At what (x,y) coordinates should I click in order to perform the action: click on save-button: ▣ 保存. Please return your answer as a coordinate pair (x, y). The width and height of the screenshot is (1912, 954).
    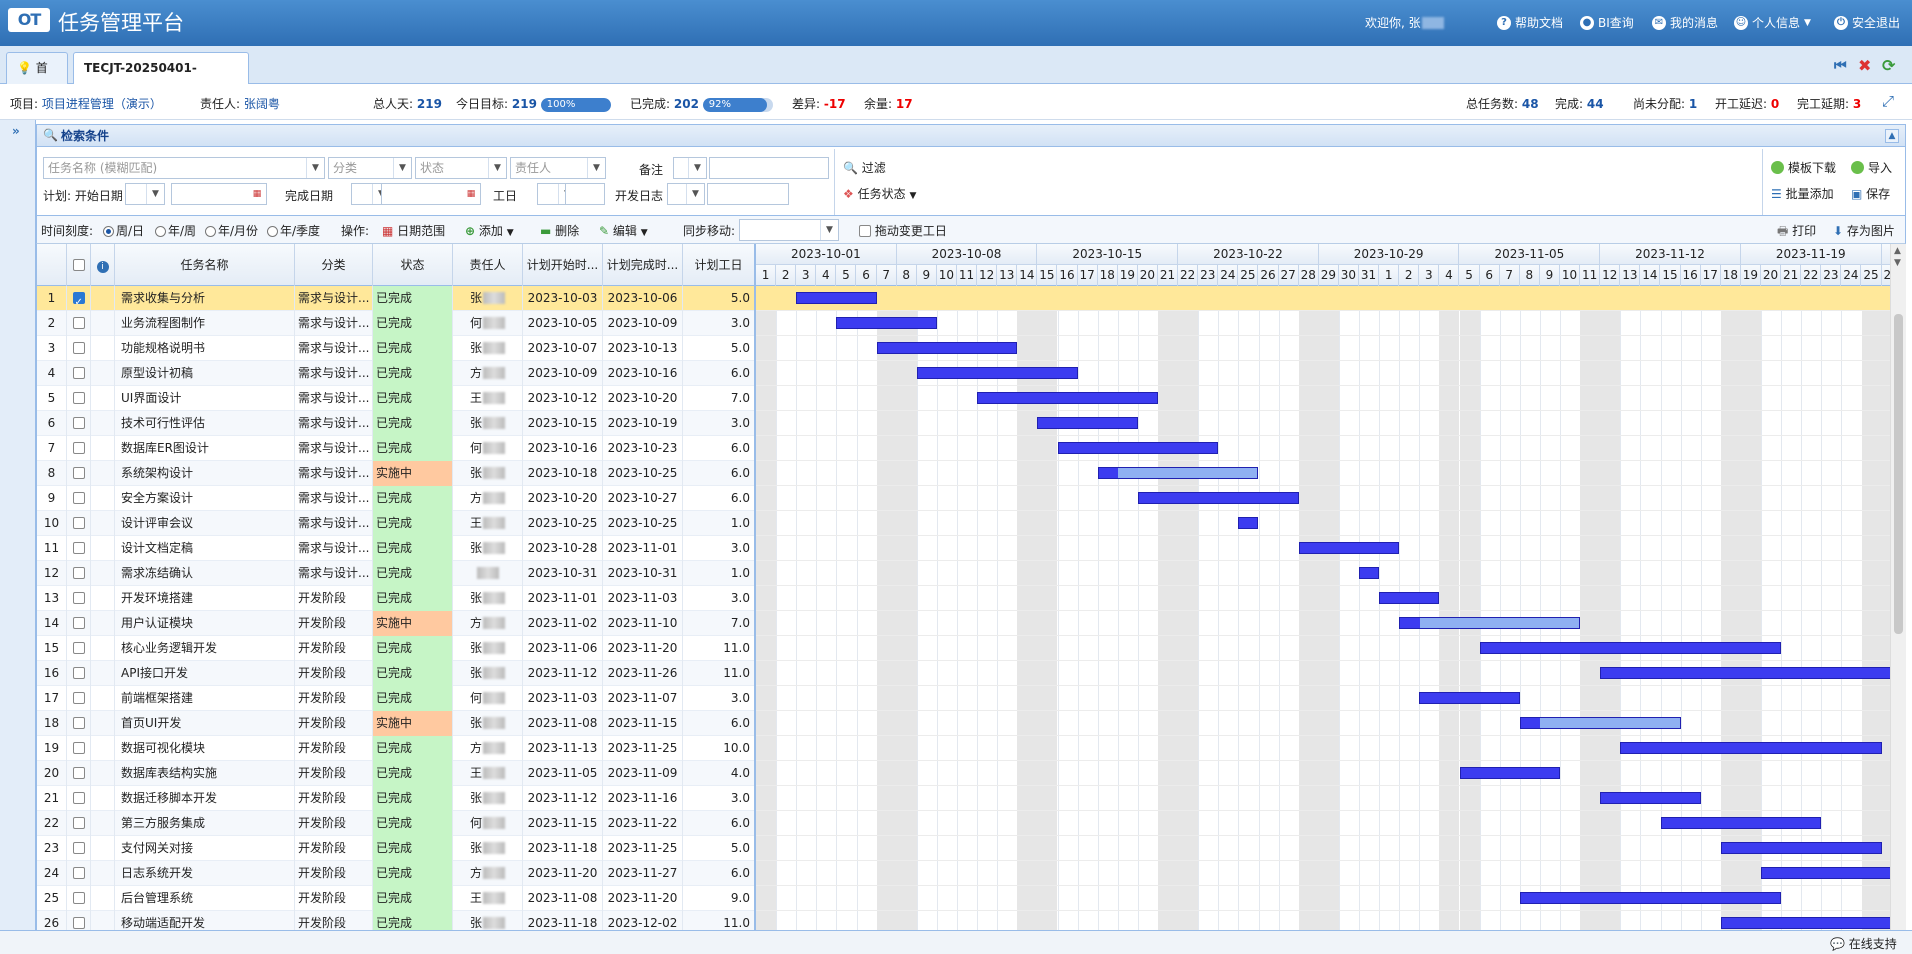
    Looking at the image, I should click on (1870, 193).